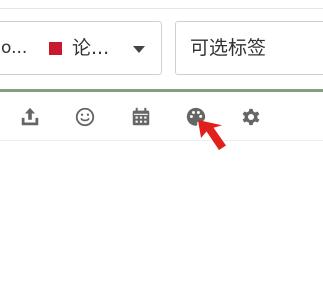 This screenshot has width=323, height=288. Describe the element at coordinates (161, 4) in the screenshot. I see `top-divider` at that location.